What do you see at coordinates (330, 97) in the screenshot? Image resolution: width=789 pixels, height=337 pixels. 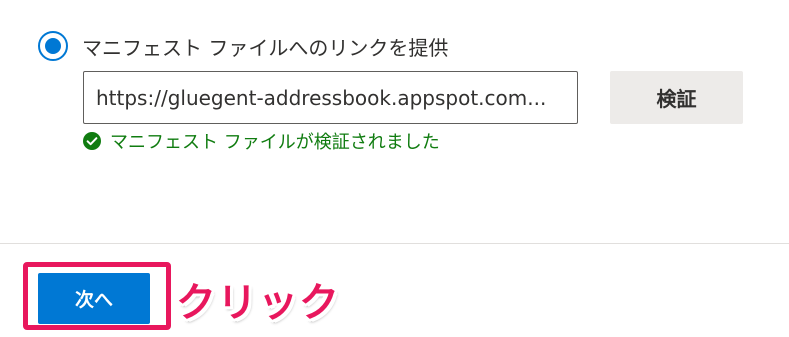 I see `manifest-url-input` at bounding box center [330, 97].